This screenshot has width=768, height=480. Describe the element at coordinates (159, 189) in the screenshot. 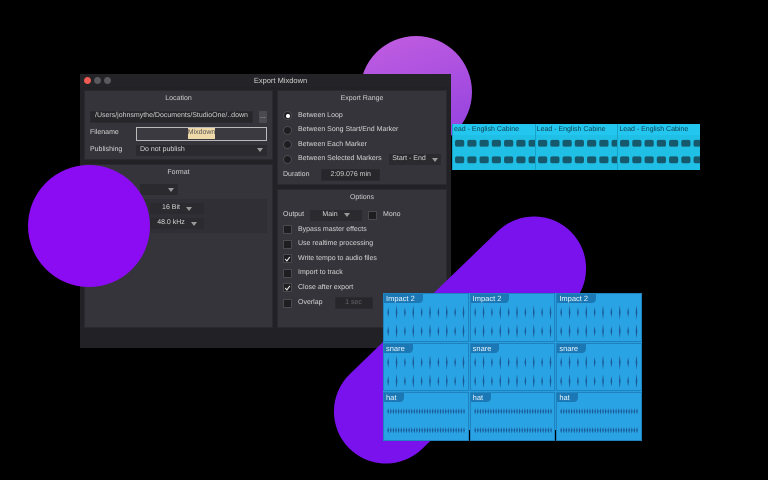

I see `dropdown` at that location.